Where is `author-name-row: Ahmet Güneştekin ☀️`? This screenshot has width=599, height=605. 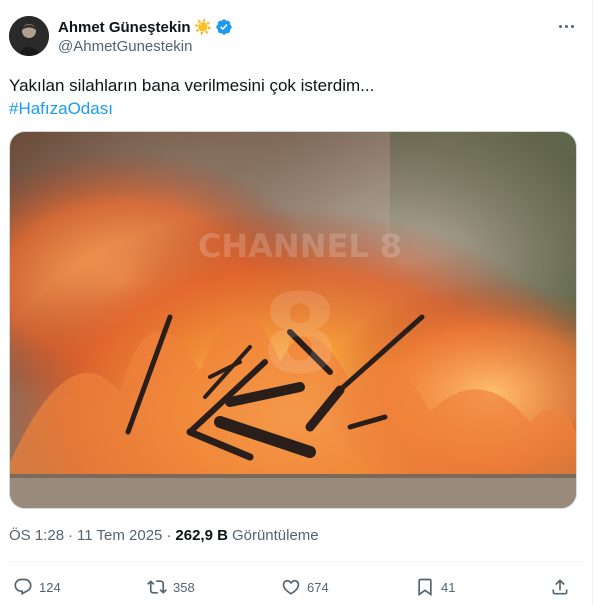
author-name-row: Ahmet Güneştekin ☀️ is located at coordinates (145, 27).